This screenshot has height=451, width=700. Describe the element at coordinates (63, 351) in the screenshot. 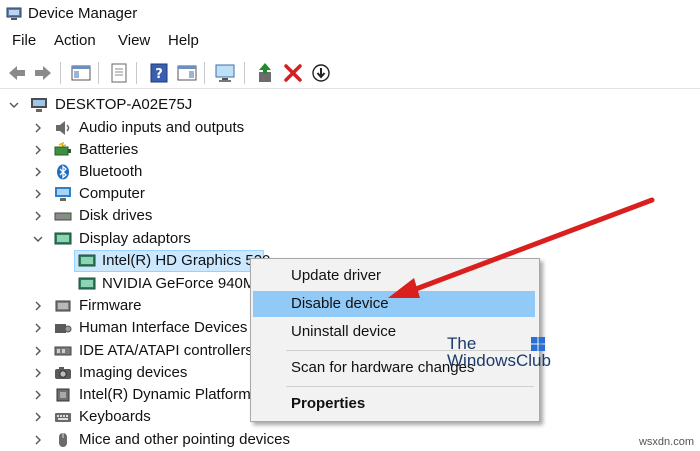

I see `ide-controller-icon` at that location.